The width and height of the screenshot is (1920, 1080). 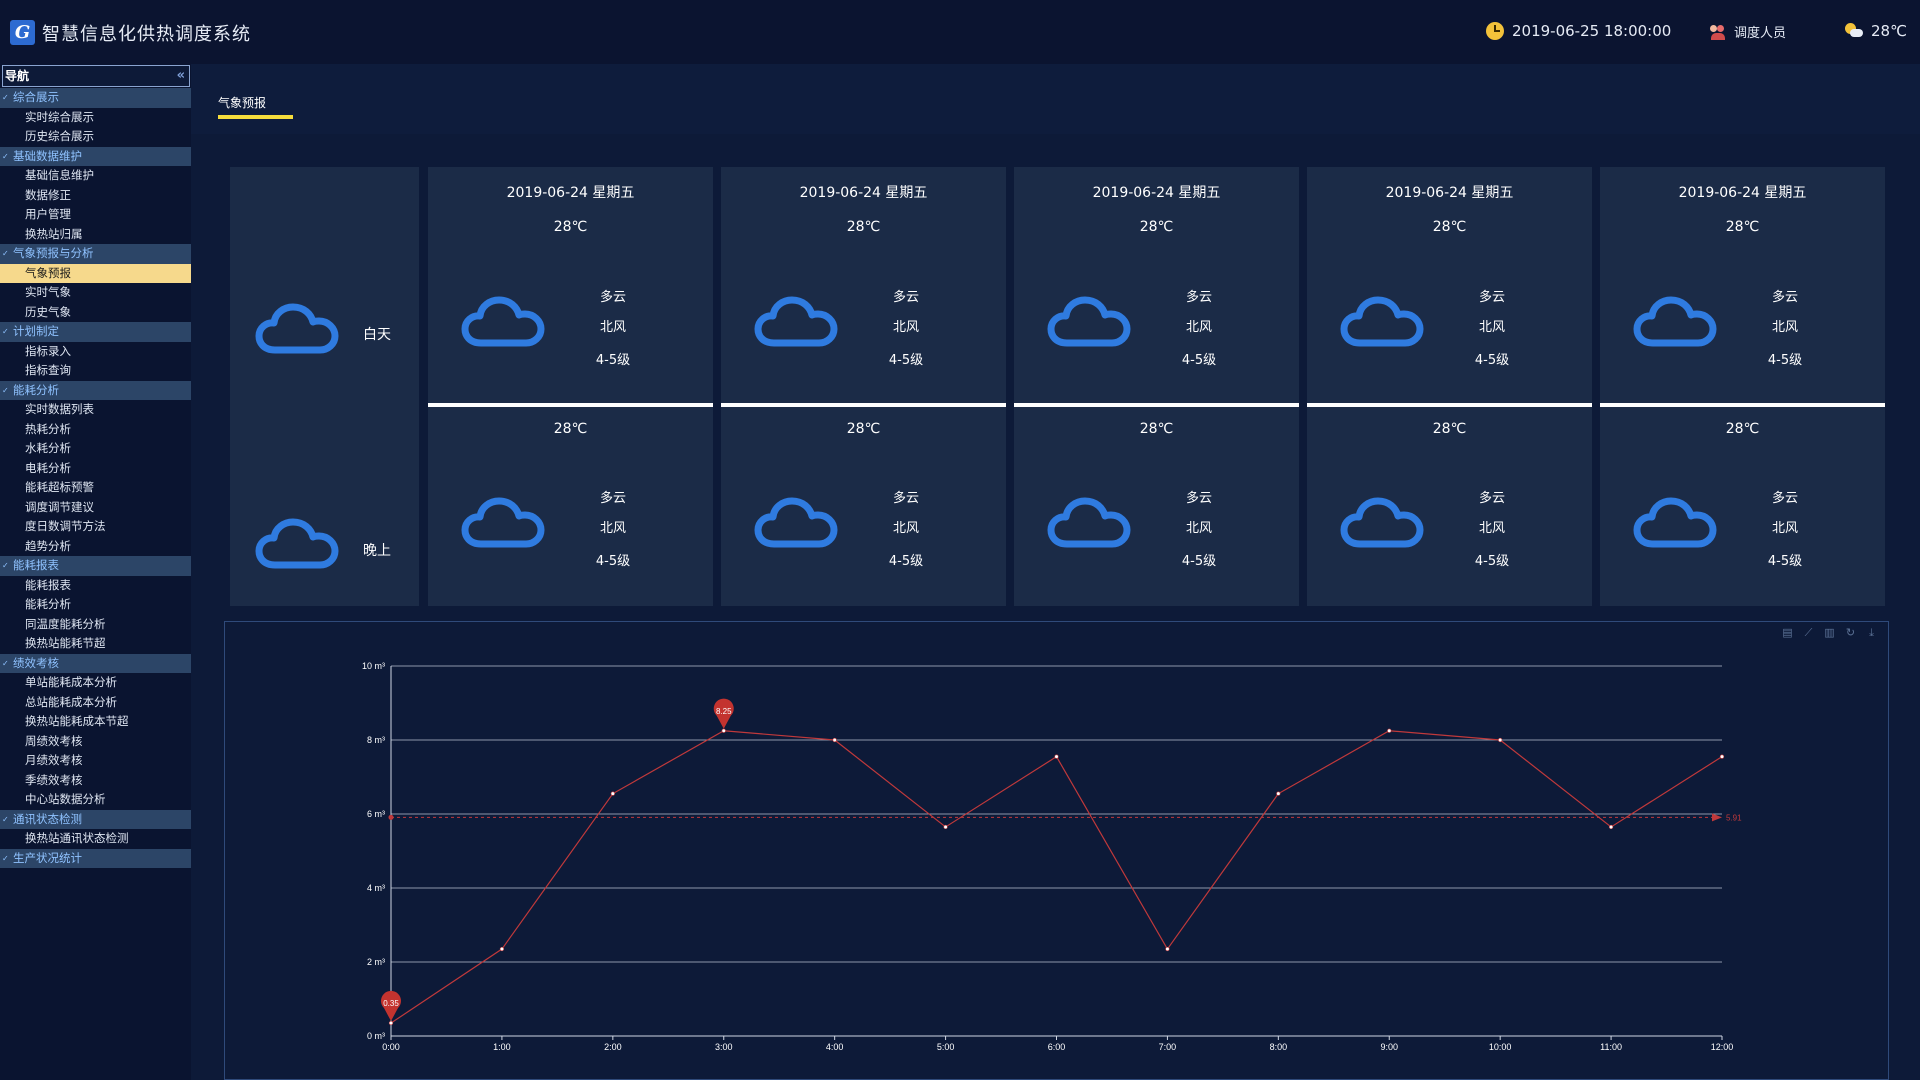 I want to click on day-night-divider, so click(x=1156, y=405).